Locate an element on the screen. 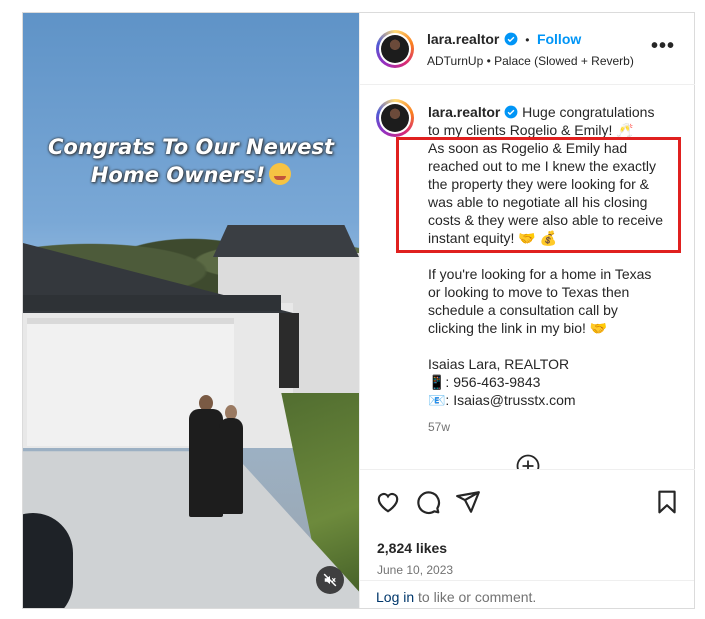  load-more-comments-icon is located at coordinates (528, 461).